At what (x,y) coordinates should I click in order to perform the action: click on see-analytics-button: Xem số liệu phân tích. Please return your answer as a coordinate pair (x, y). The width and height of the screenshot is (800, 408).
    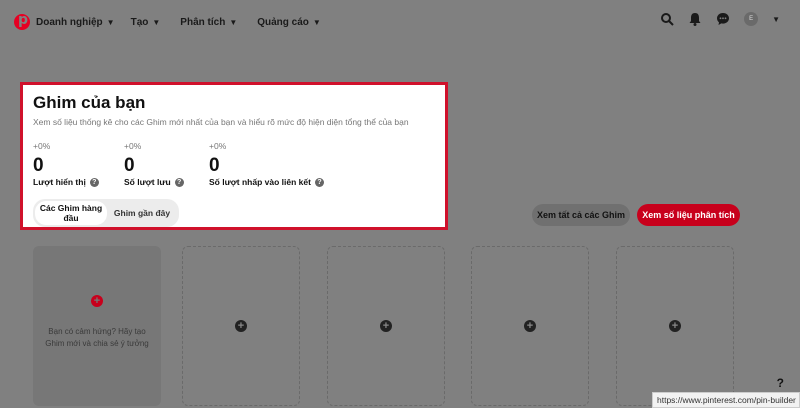
    Looking at the image, I should click on (688, 215).